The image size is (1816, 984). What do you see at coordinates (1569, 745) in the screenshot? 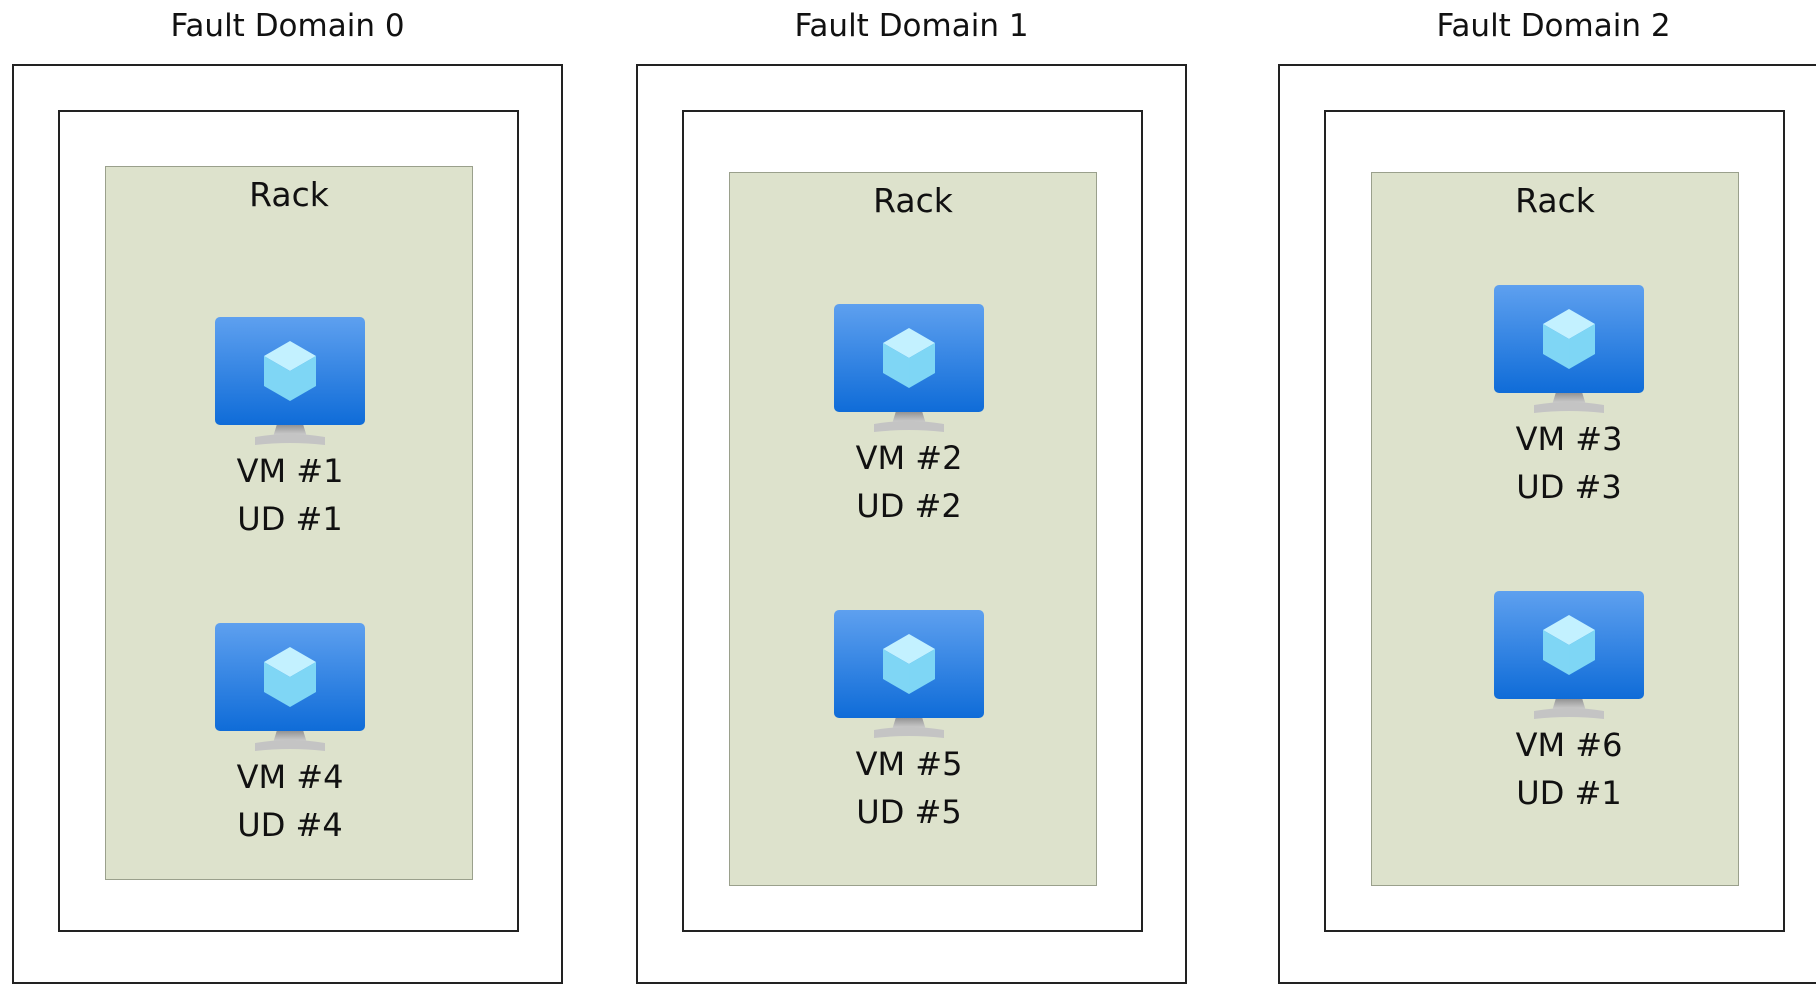
I see `vm-name: VM #6` at bounding box center [1569, 745].